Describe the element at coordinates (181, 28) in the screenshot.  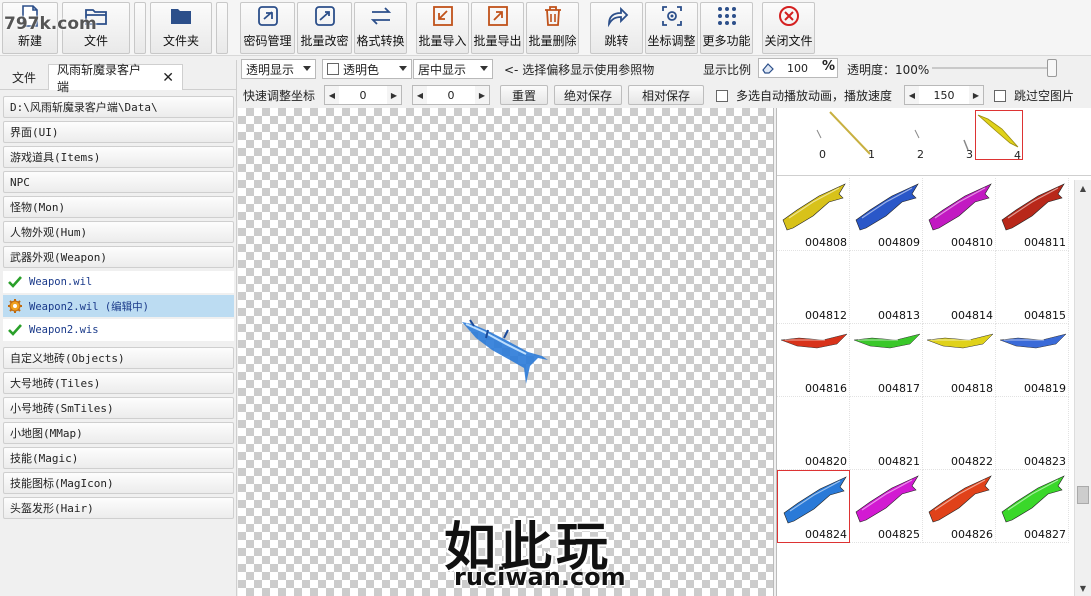
I see `folder-button: 文件夹` at that location.